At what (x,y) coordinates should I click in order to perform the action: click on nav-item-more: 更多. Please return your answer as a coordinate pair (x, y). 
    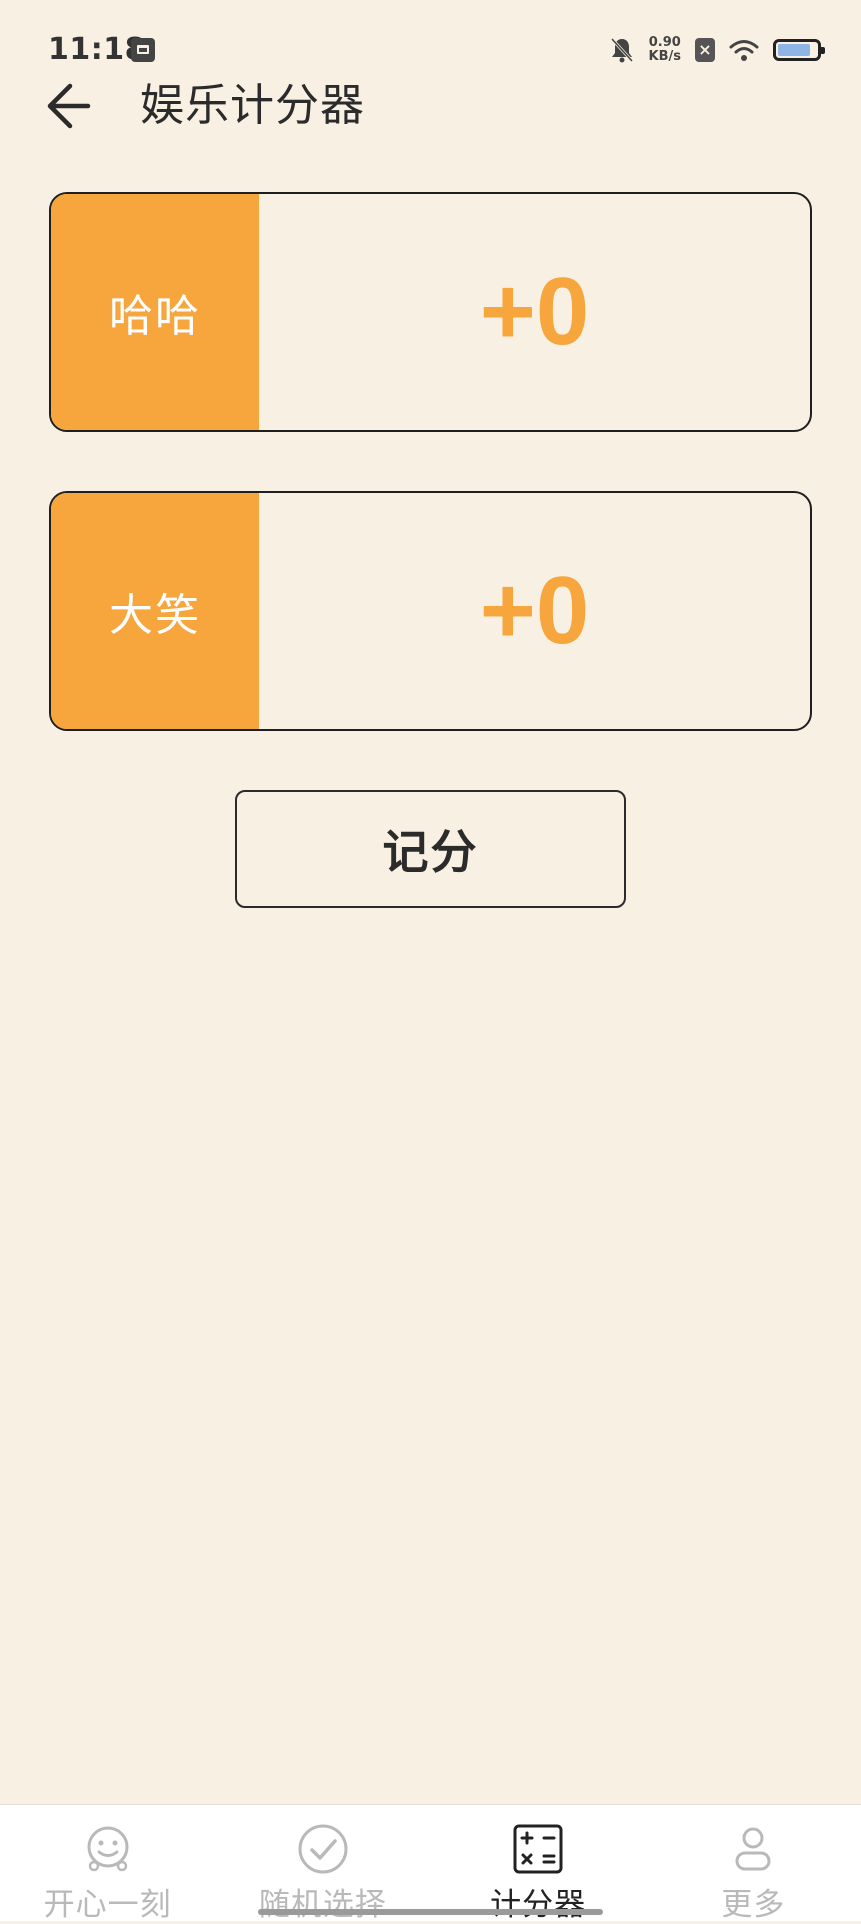
    Looking at the image, I should click on (753, 1864).